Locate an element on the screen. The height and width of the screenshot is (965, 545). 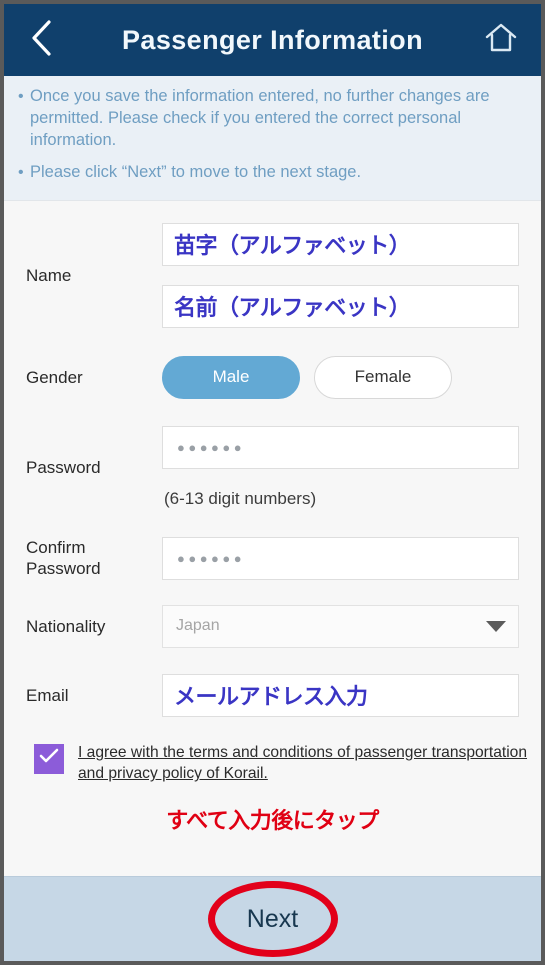
label-name: Name is located at coordinates (49, 275).